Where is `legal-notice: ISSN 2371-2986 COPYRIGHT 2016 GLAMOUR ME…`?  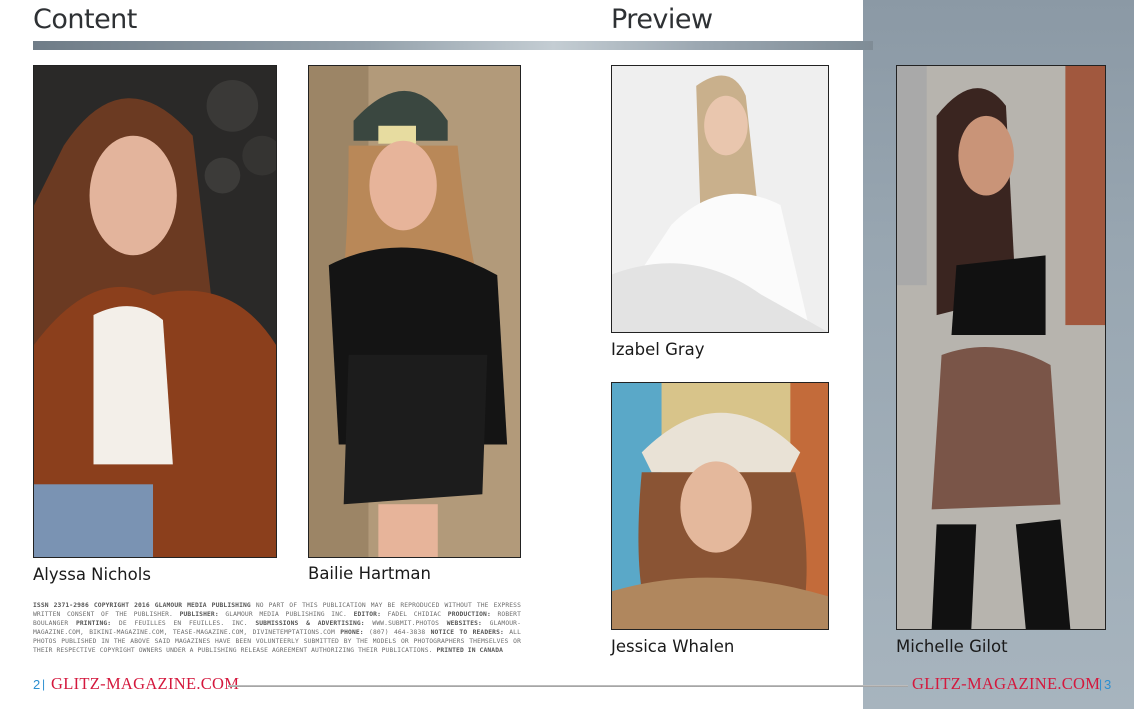 legal-notice: ISSN 2371-2986 COPYRIGHT 2016 GLAMOUR ME… is located at coordinates (277, 628).